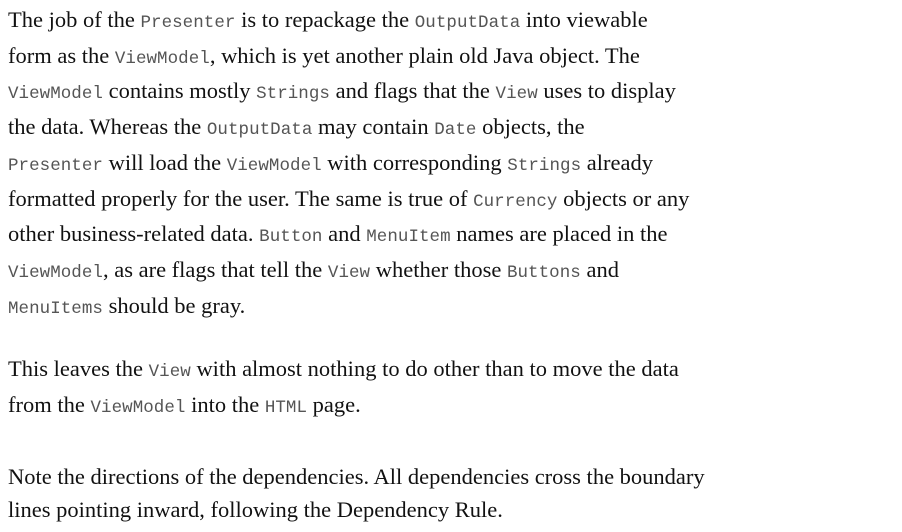 The image size is (902, 532). I want to click on text-run: should be gray., so click(174, 305).